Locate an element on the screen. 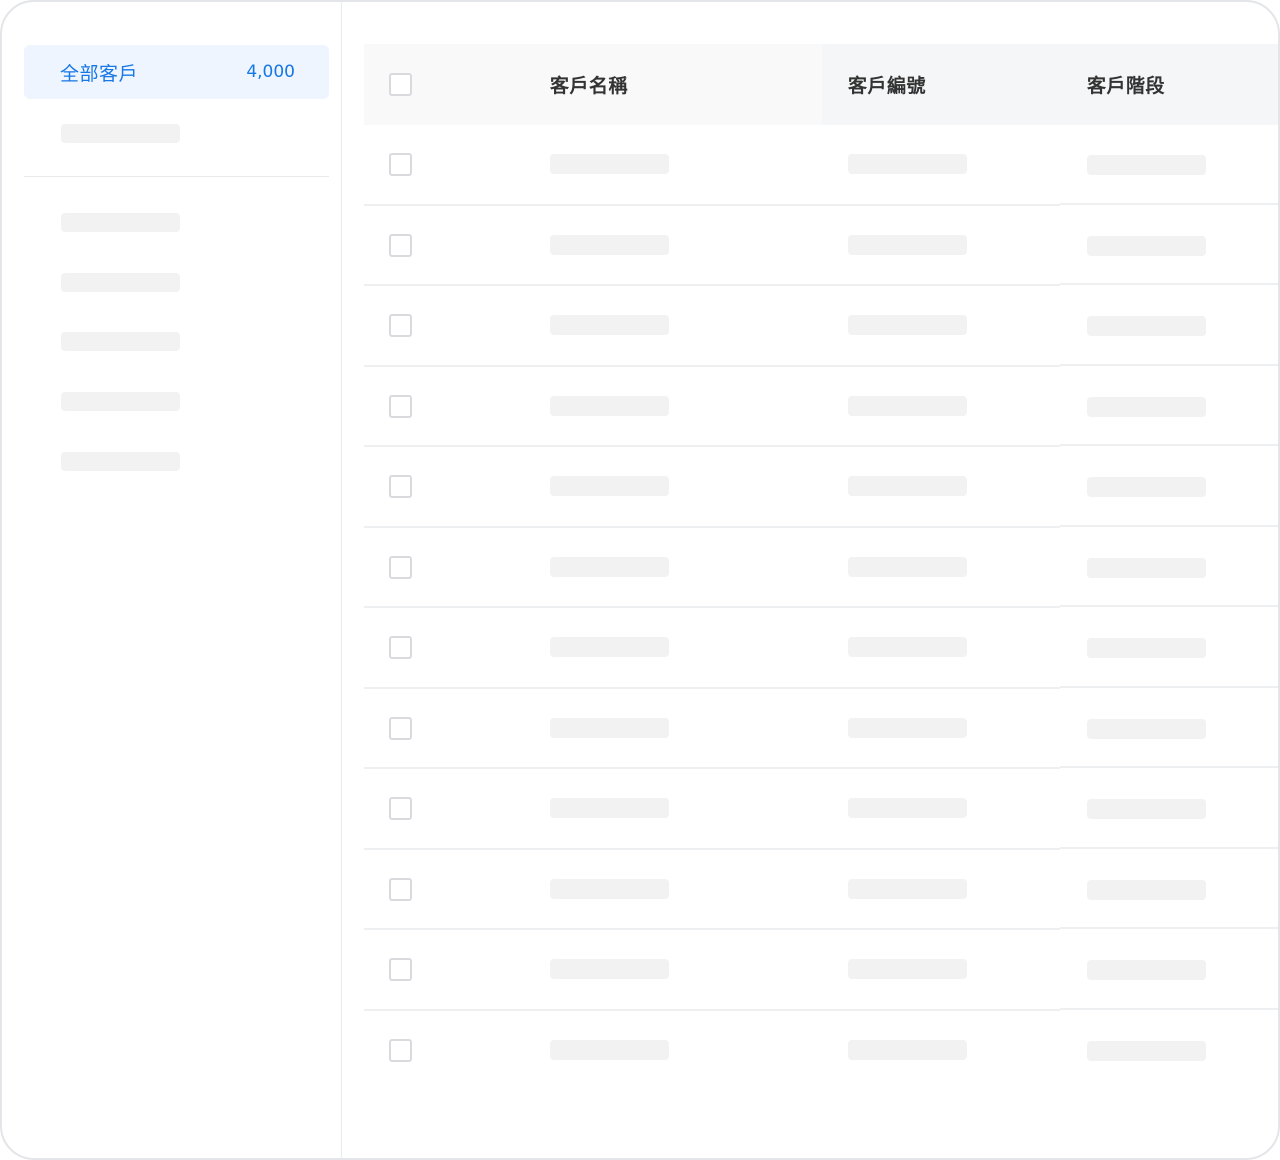 This screenshot has height=1160, width=1280. column-header-id: 客戶編號 is located at coordinates (887, 84).